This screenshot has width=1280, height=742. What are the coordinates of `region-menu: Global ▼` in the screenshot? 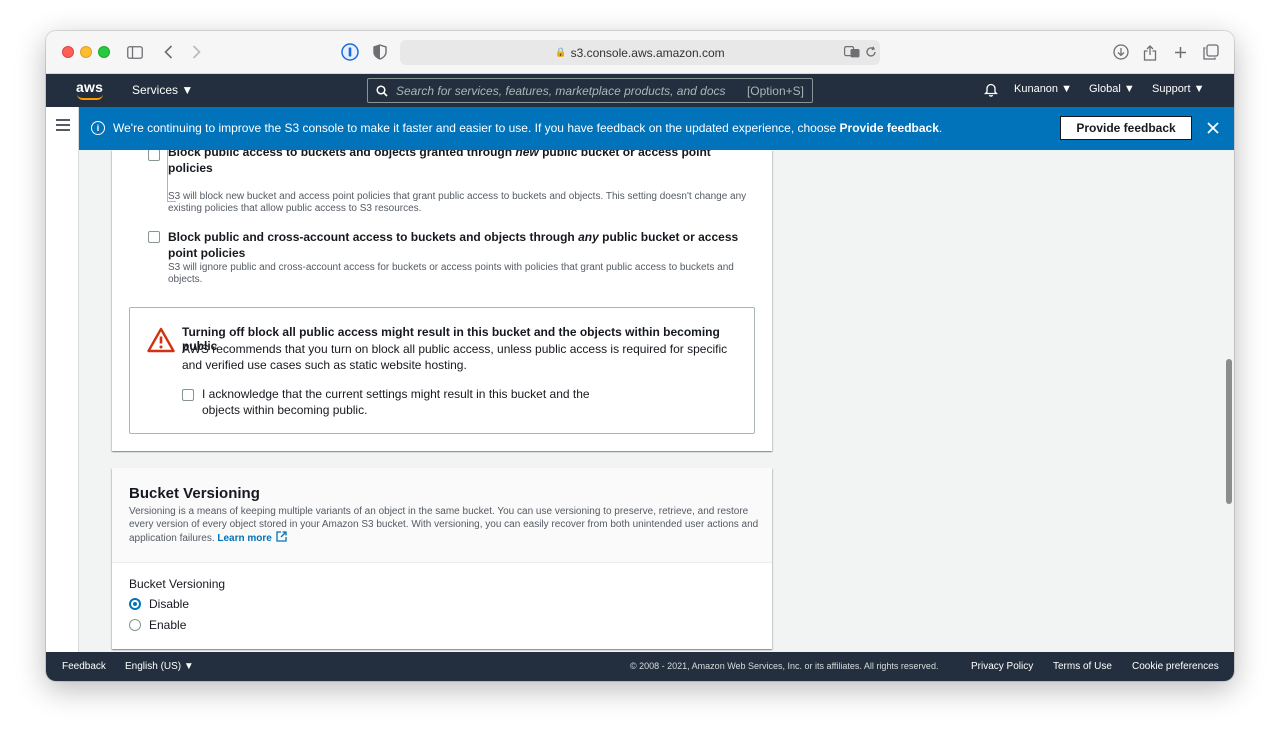 It's located at (1112, 89).